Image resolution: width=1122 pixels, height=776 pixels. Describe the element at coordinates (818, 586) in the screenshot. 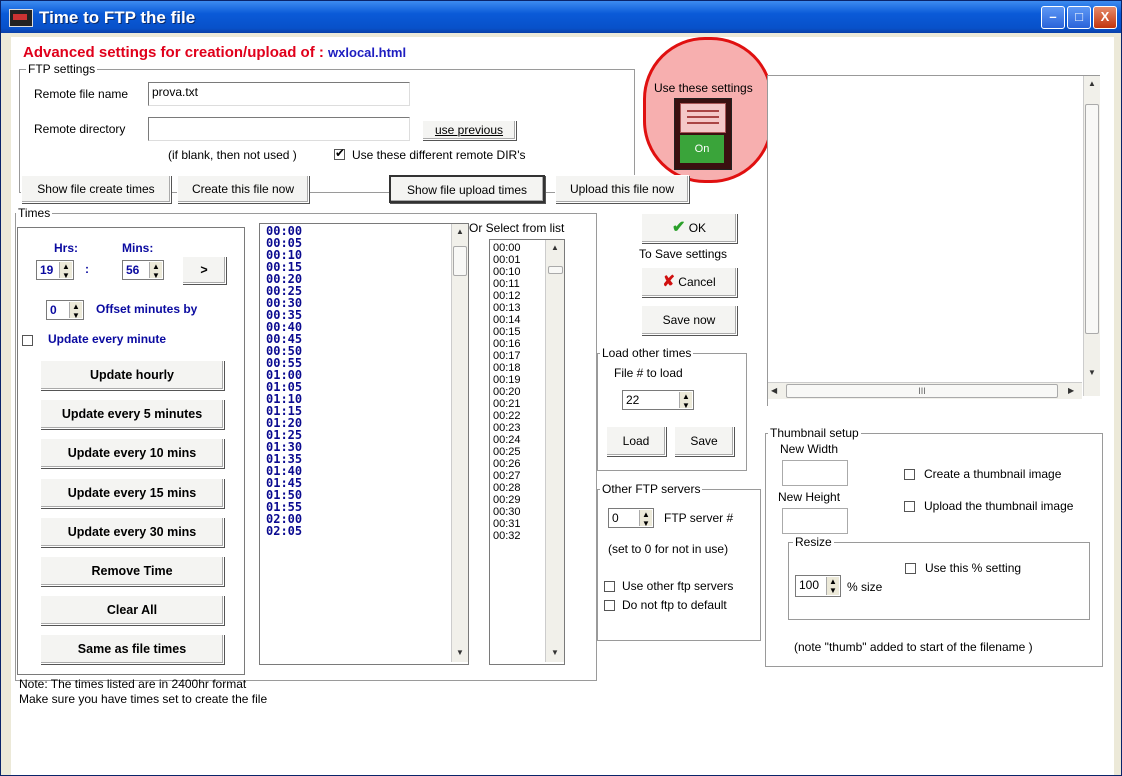

I see `percent-spinner: 100 ▲ ▼` at that location.